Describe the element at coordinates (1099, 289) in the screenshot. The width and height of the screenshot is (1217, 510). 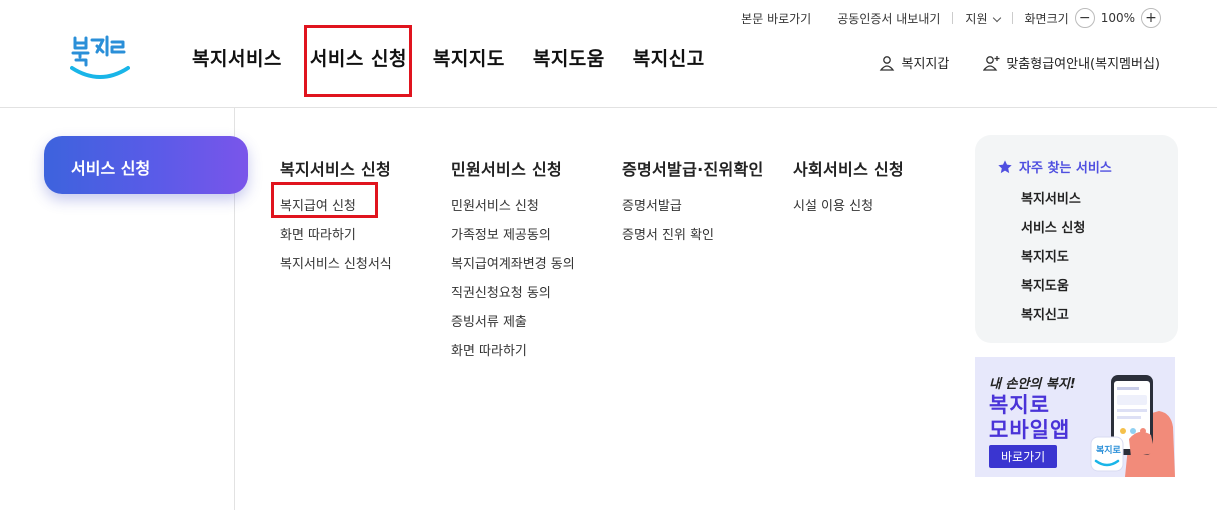
I see `favorite-item: 복지도움` at that location.